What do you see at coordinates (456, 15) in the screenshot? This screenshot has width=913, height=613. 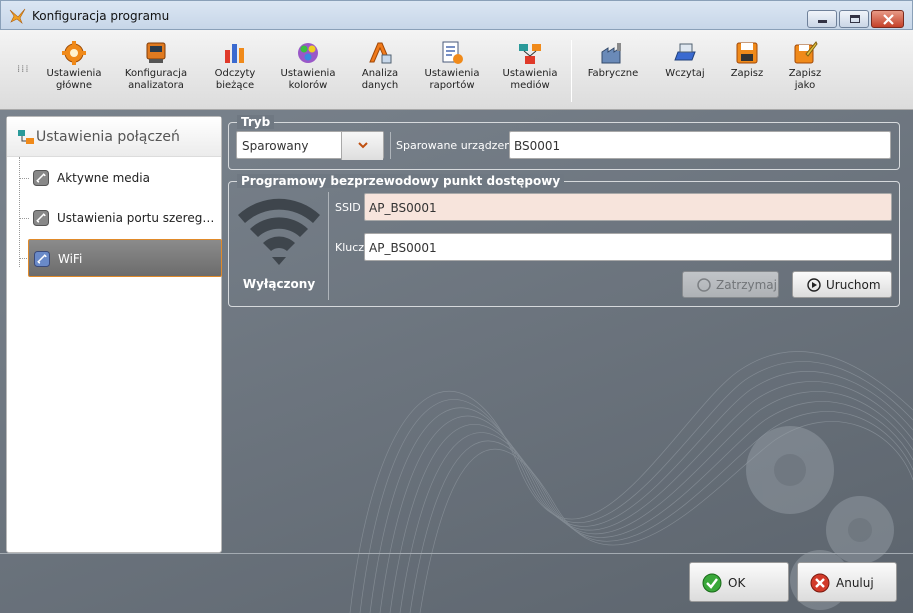 I see `title-bar: Konfiguracja programu` at bounding box center [456, 15].